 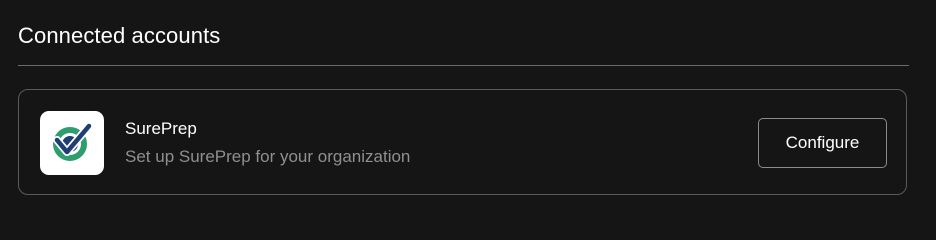 I want to click on sureprep-logo-icon, so click(x=72, y=143).